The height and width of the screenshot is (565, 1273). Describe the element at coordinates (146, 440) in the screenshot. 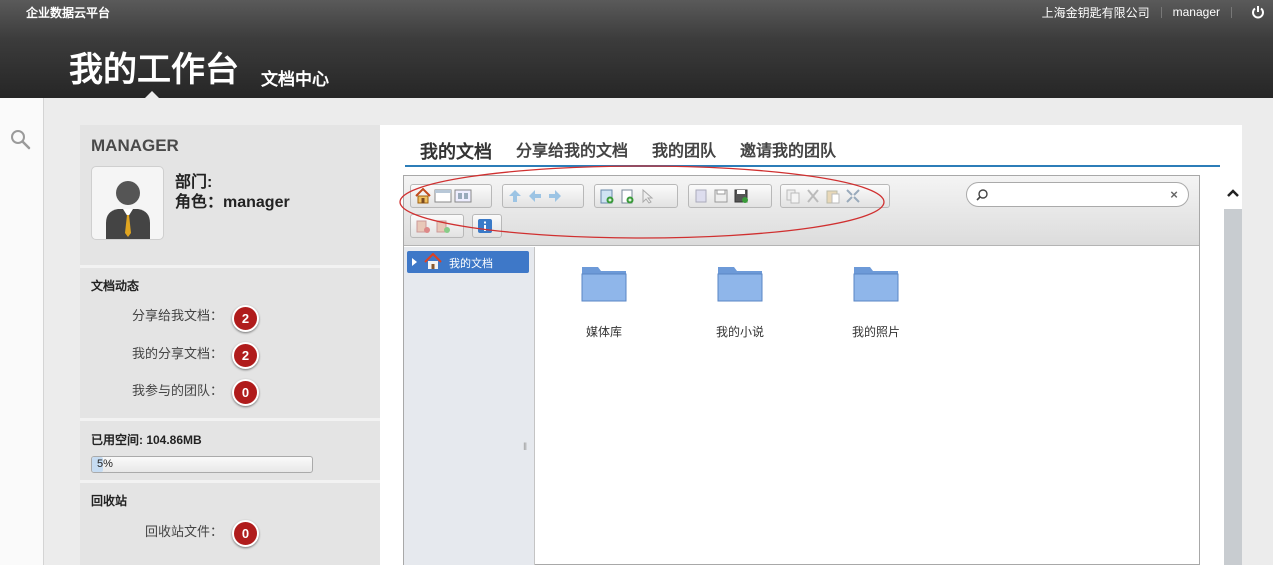

I see `storage-used-label: 已用空间: 104.86MB` at that location.